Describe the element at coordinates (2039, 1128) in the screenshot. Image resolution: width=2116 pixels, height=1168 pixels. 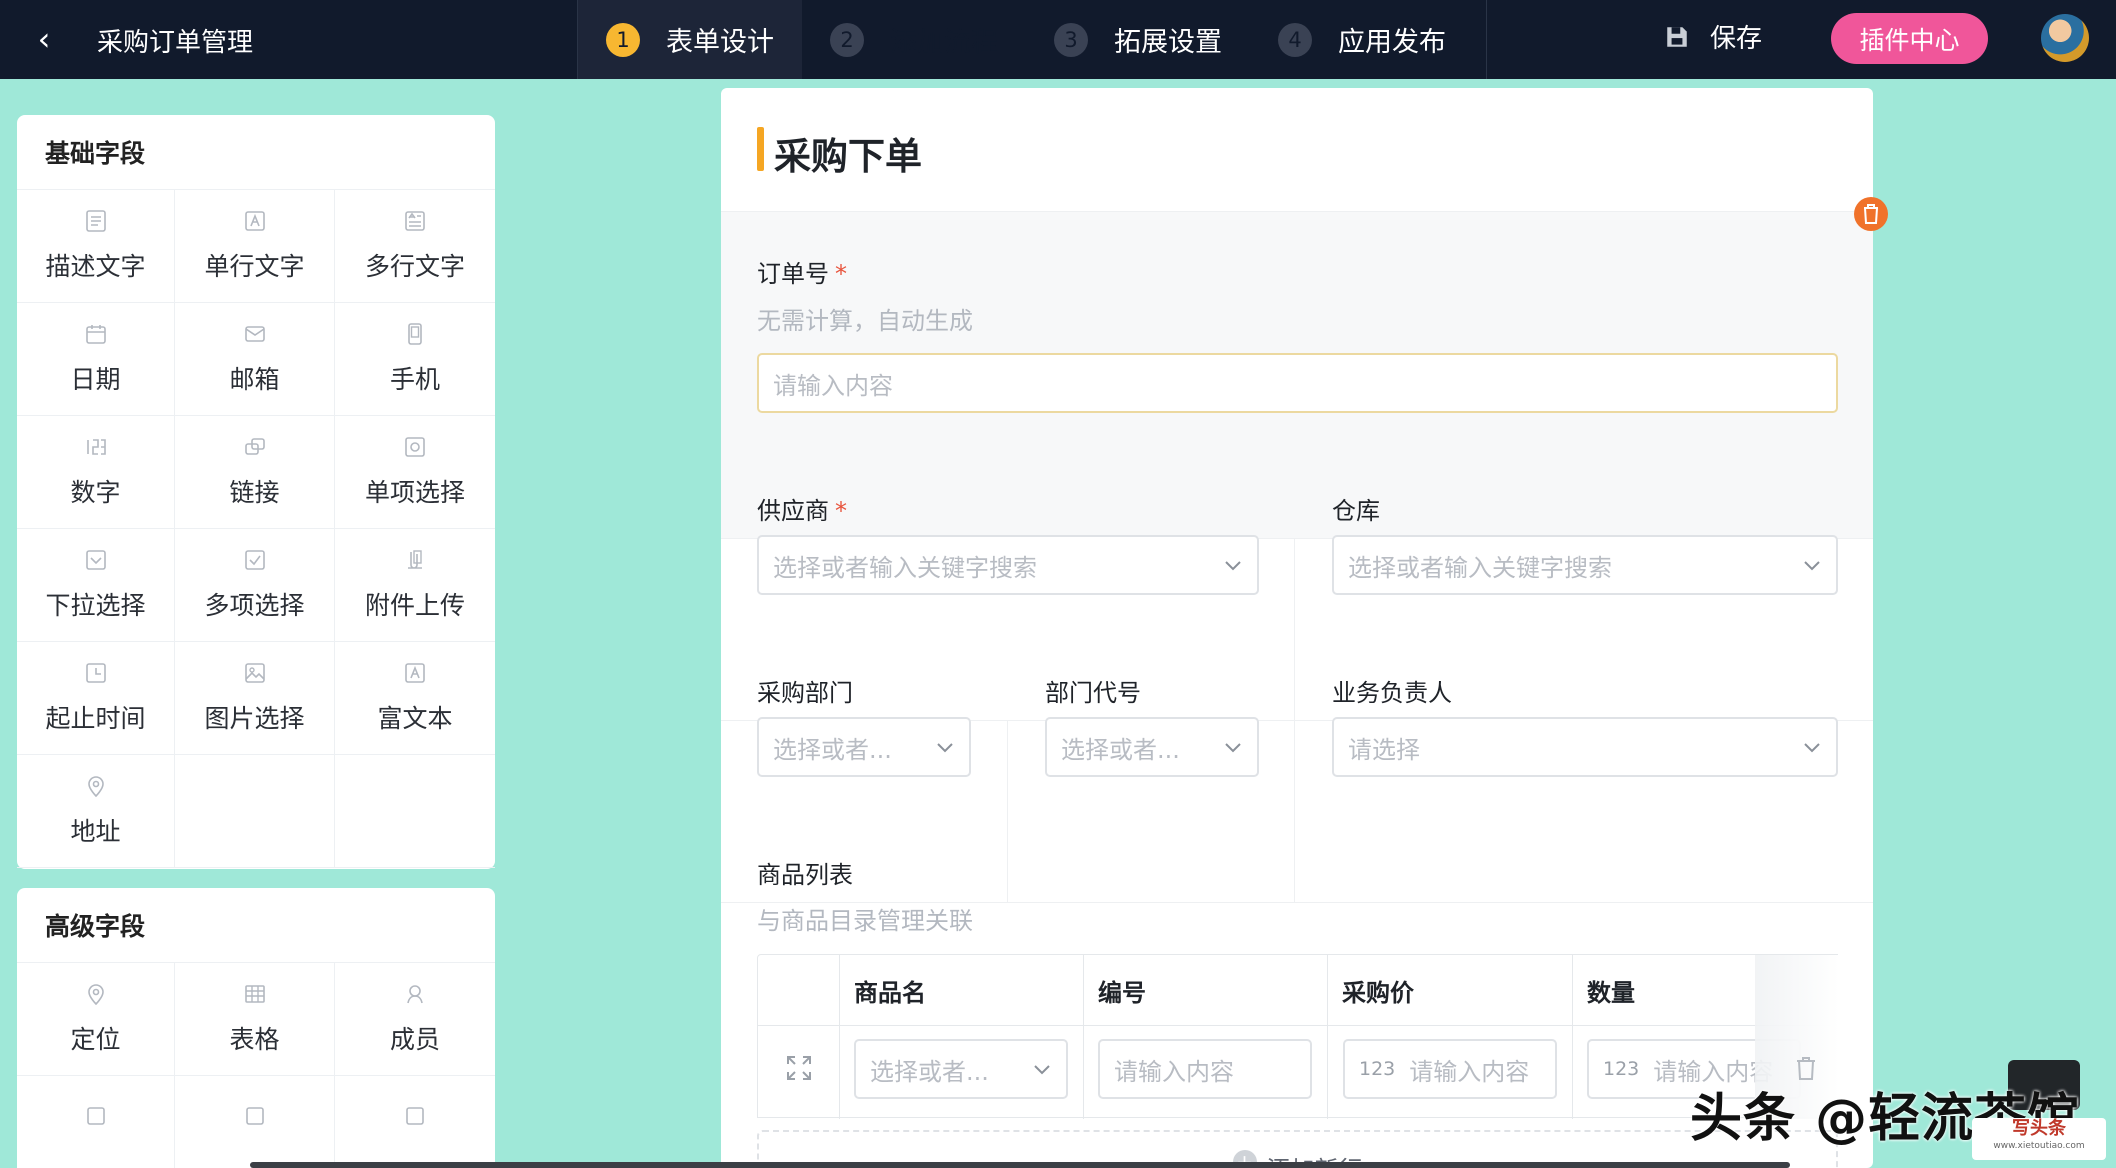
I see `watermark-badge-text: 写头条` at that location.